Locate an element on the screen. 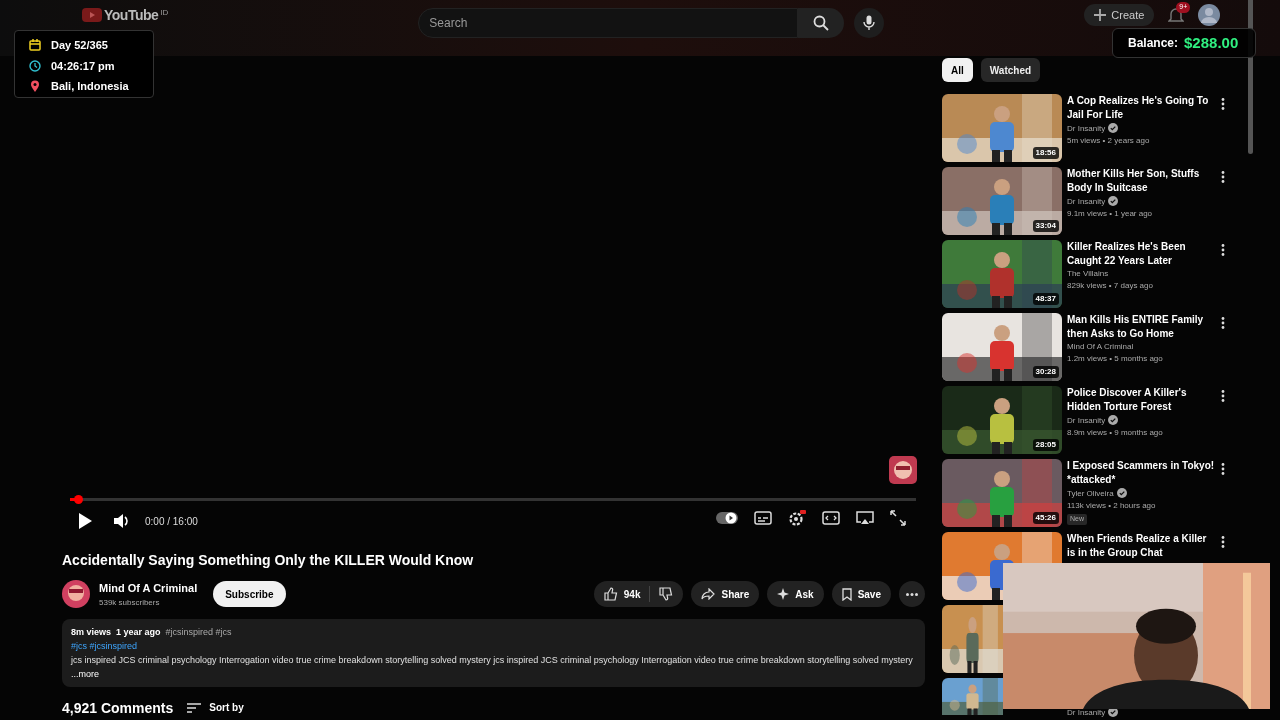 Image resolution: width=1280 pixels, height=720 pixels. duration-badge: 45:26 is located at coordinates (1045, 518).